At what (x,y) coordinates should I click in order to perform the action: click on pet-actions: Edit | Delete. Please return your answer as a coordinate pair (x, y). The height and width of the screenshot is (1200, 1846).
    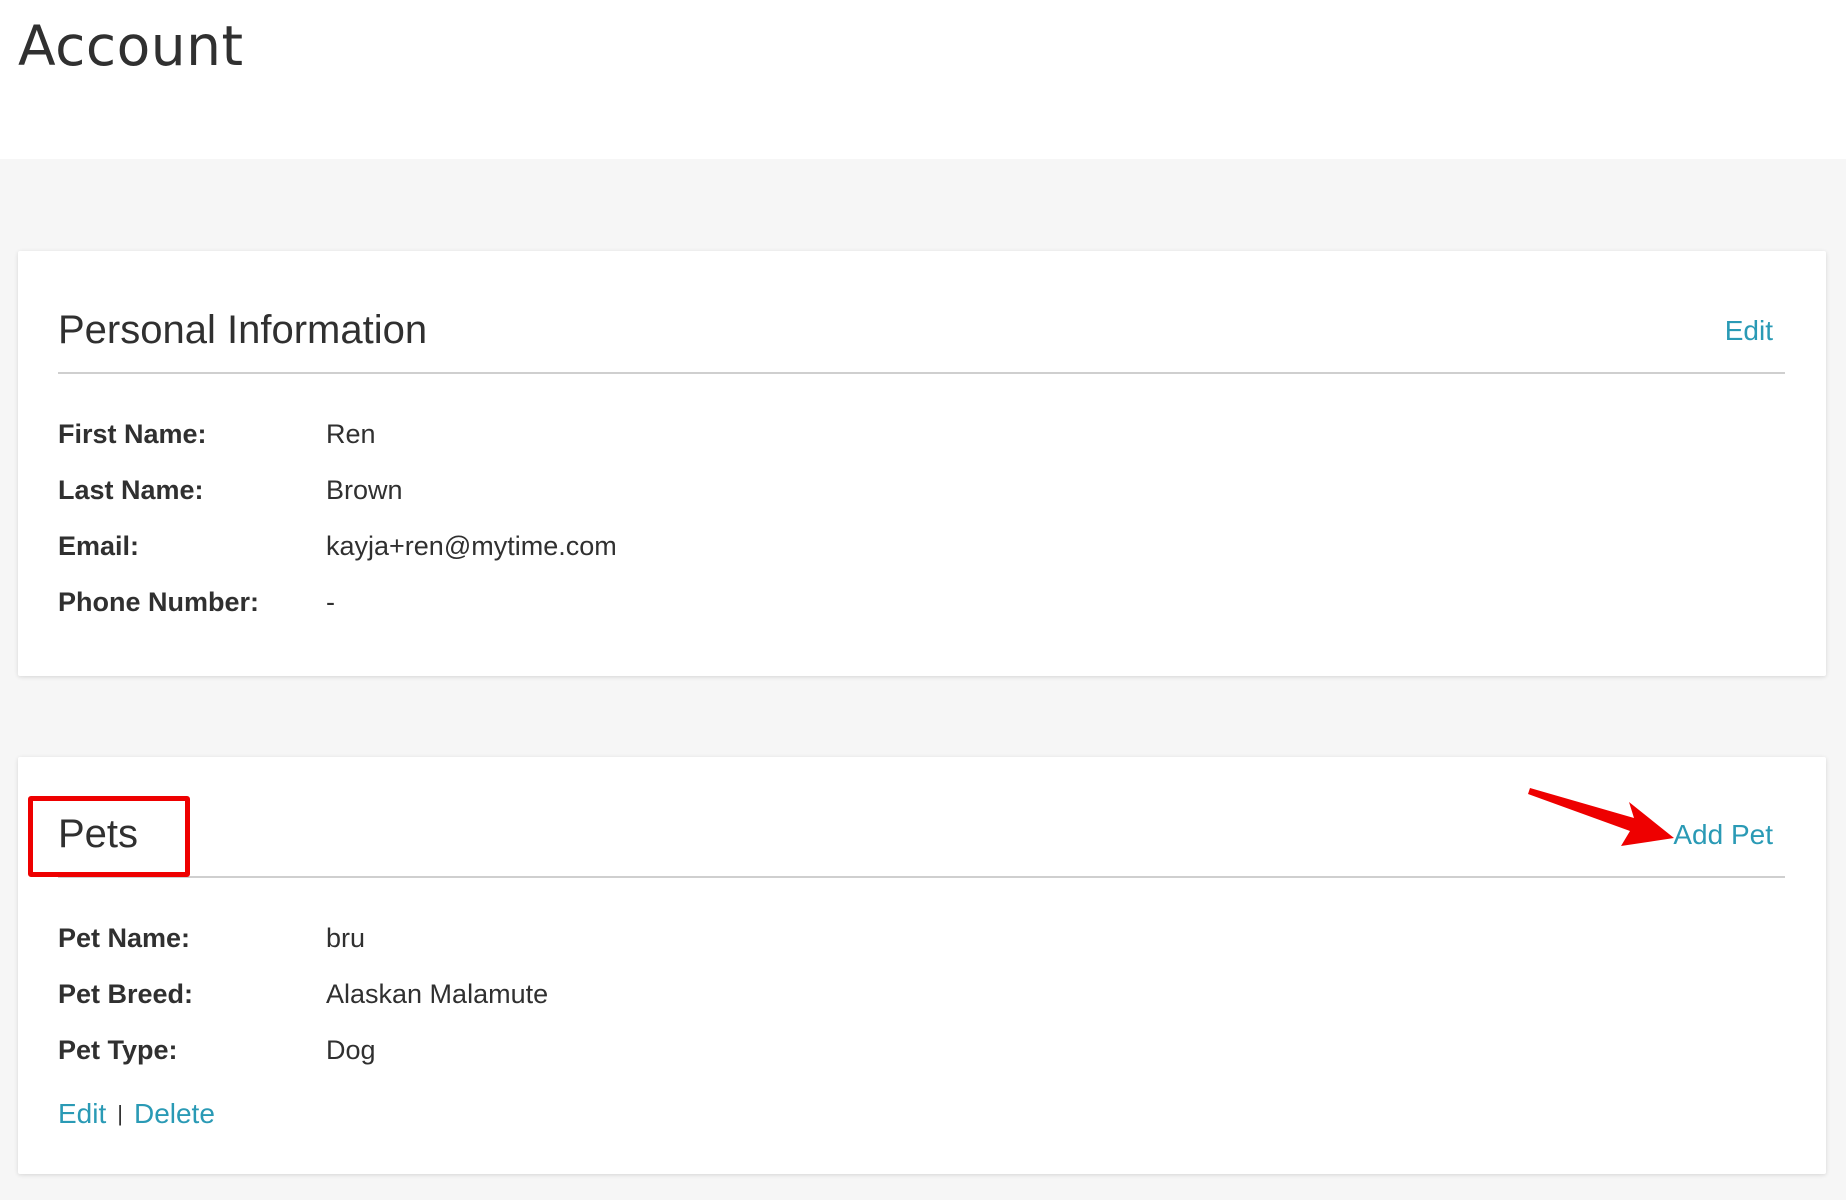
    Looking at the image, I should click on (136, 1115).